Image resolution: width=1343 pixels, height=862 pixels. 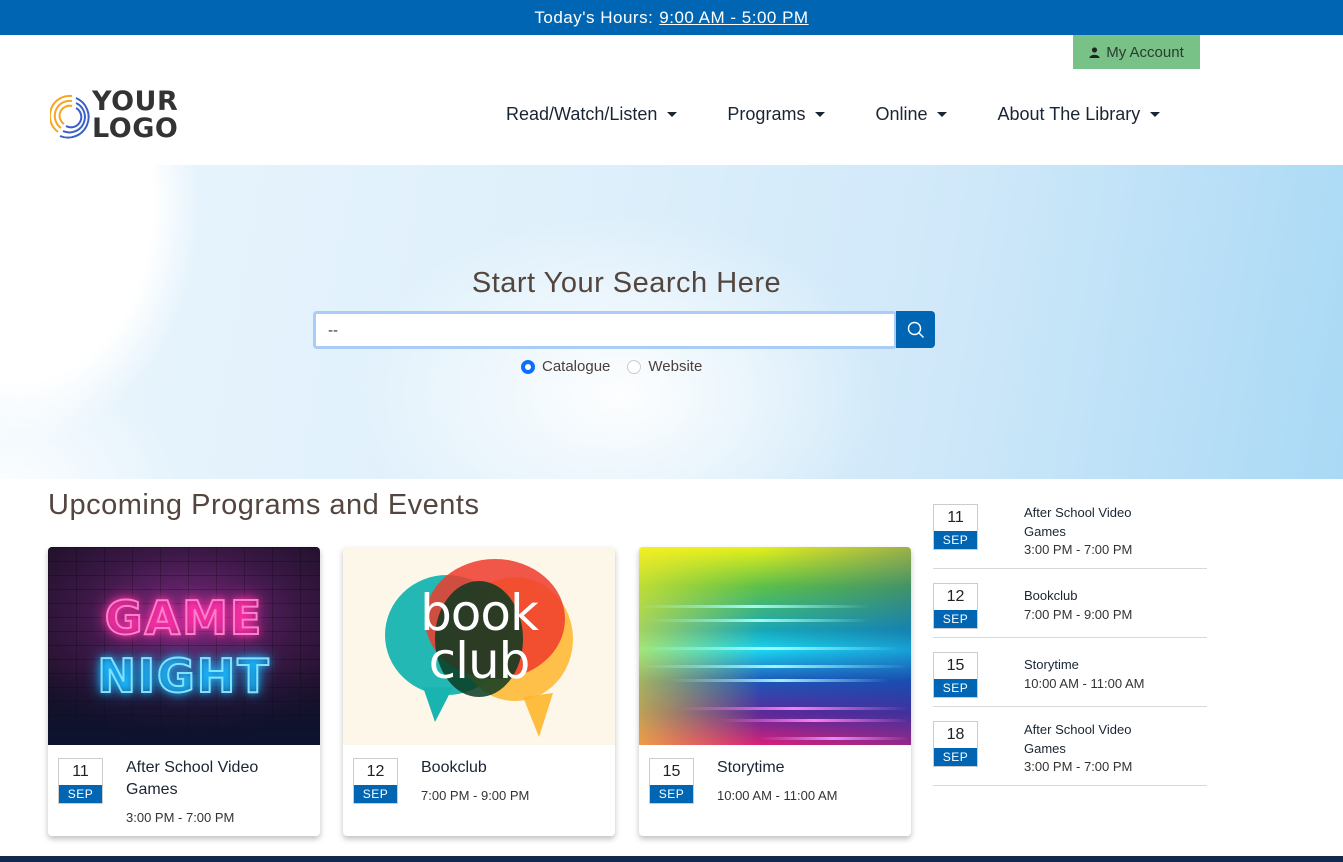 I want to click on search-input, so click(x=605, y=330).